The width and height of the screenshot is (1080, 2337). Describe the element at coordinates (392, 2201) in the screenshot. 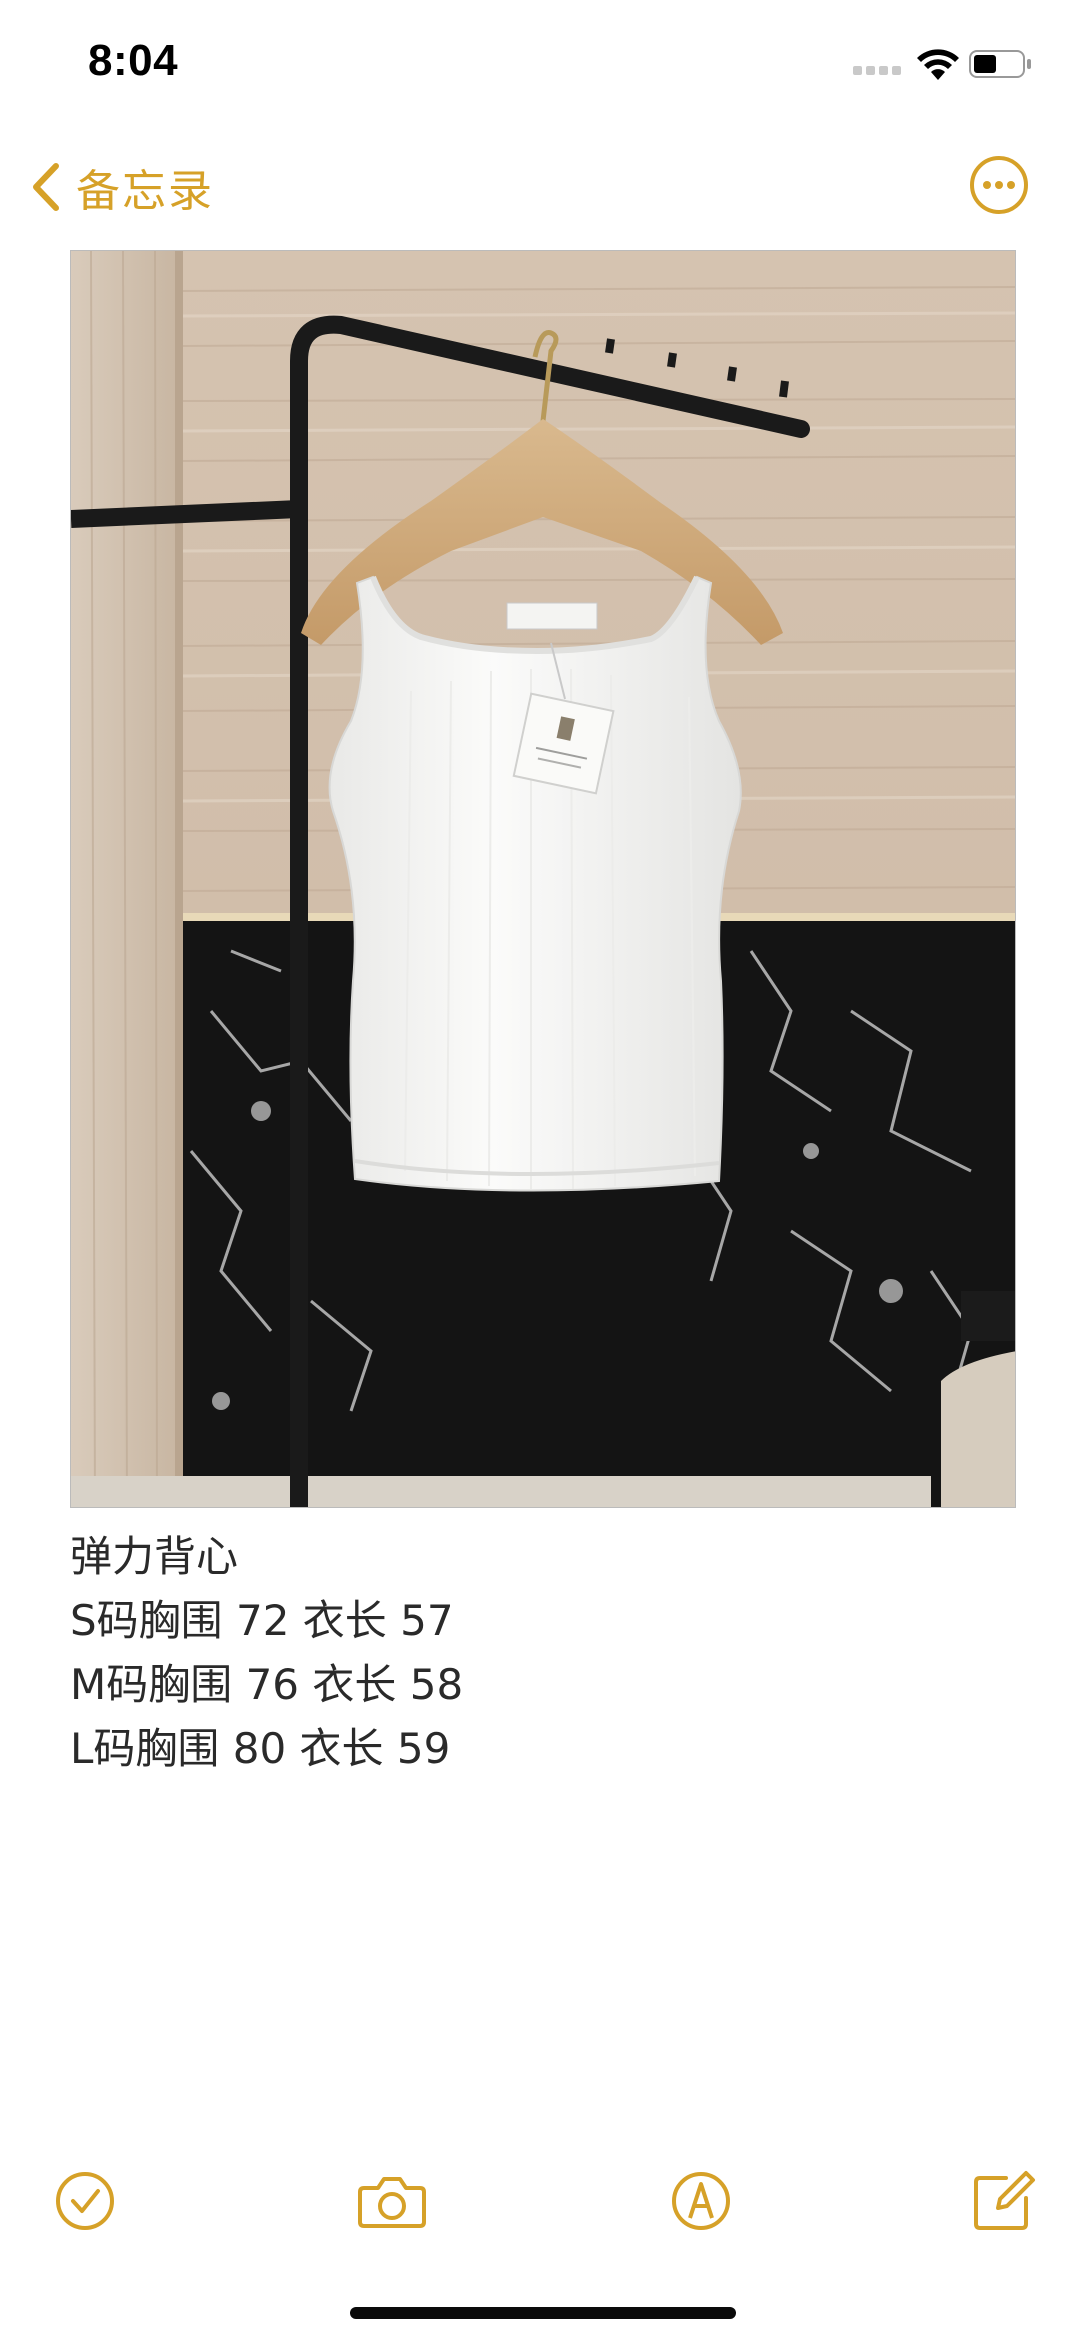

I see `camera-icon` at that location.